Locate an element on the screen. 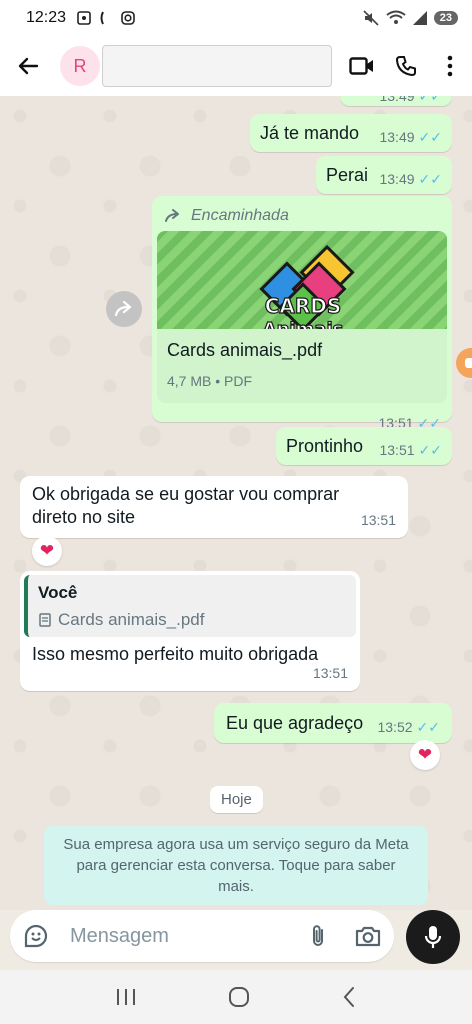 This screenshot has height=1024, width=472. arrow-left-icon is located at coordinates (28, 66).